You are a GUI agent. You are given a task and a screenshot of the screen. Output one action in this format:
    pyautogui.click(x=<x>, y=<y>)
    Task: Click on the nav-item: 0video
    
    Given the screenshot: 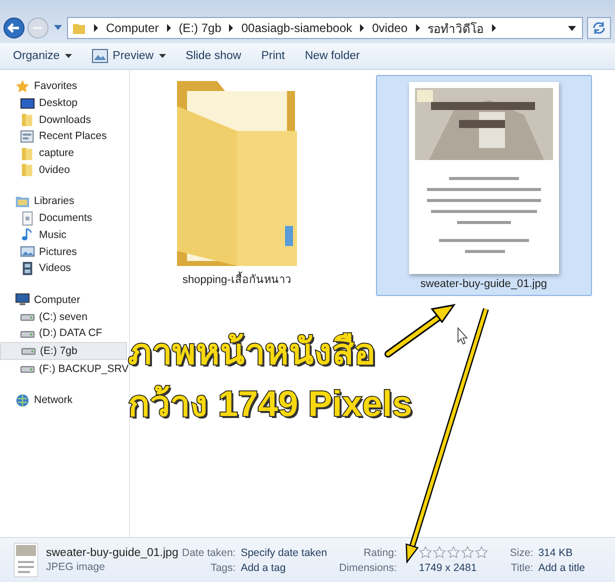 What is the action you would take?
    pyautogui.click(x=64, y=169)
    